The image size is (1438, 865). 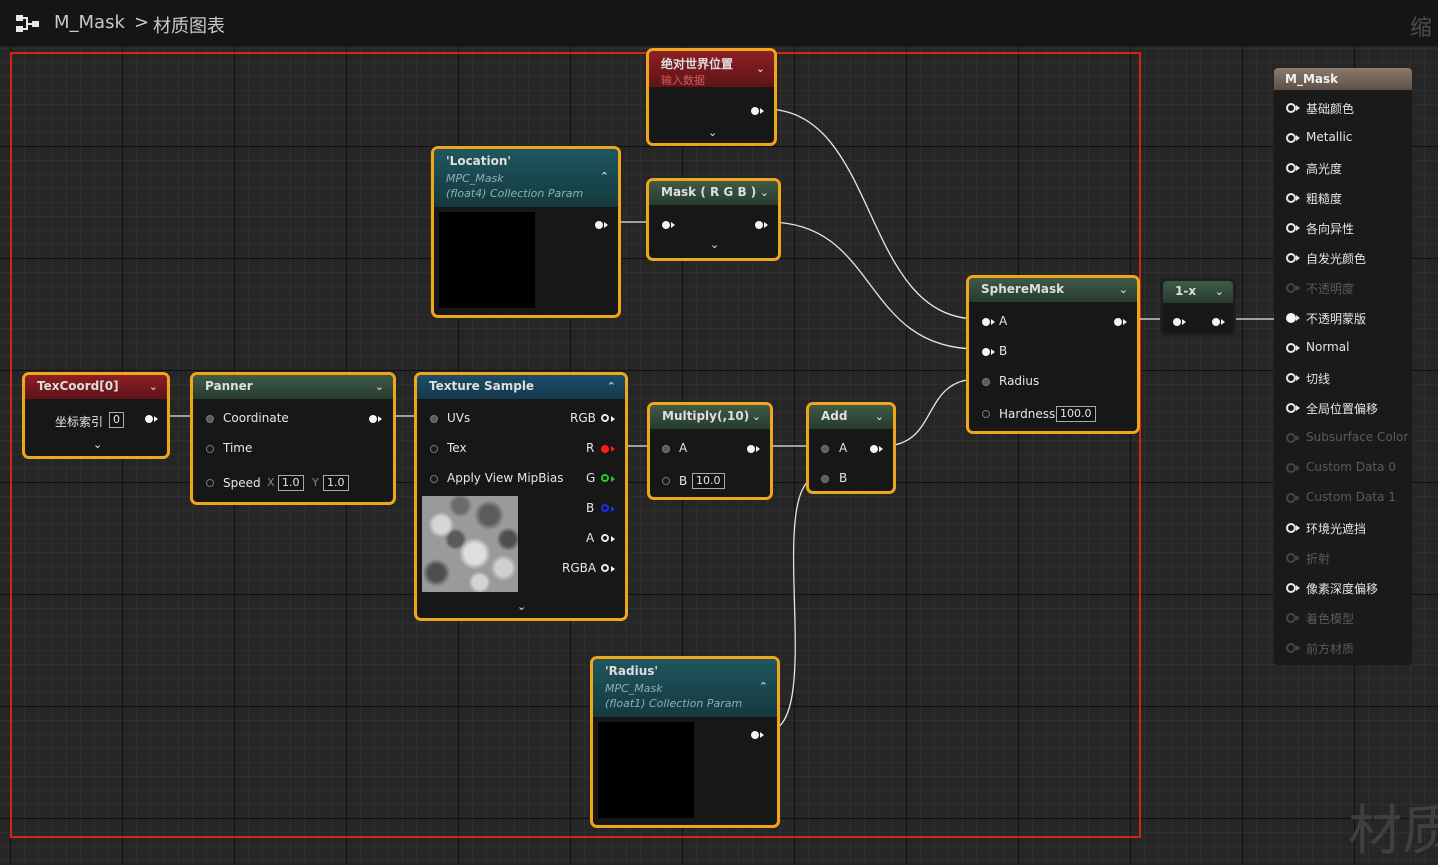 I want to click on speed-x-field: 1.0, so click(x=291, y=483).